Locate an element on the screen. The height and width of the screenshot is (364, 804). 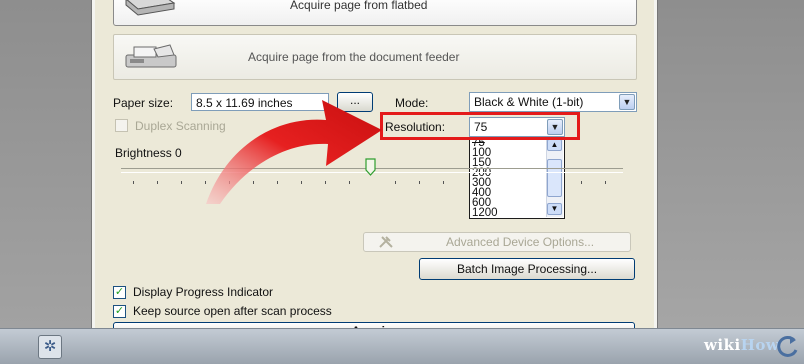
resolution-option: 1200 is located at coordinates (485, 213).